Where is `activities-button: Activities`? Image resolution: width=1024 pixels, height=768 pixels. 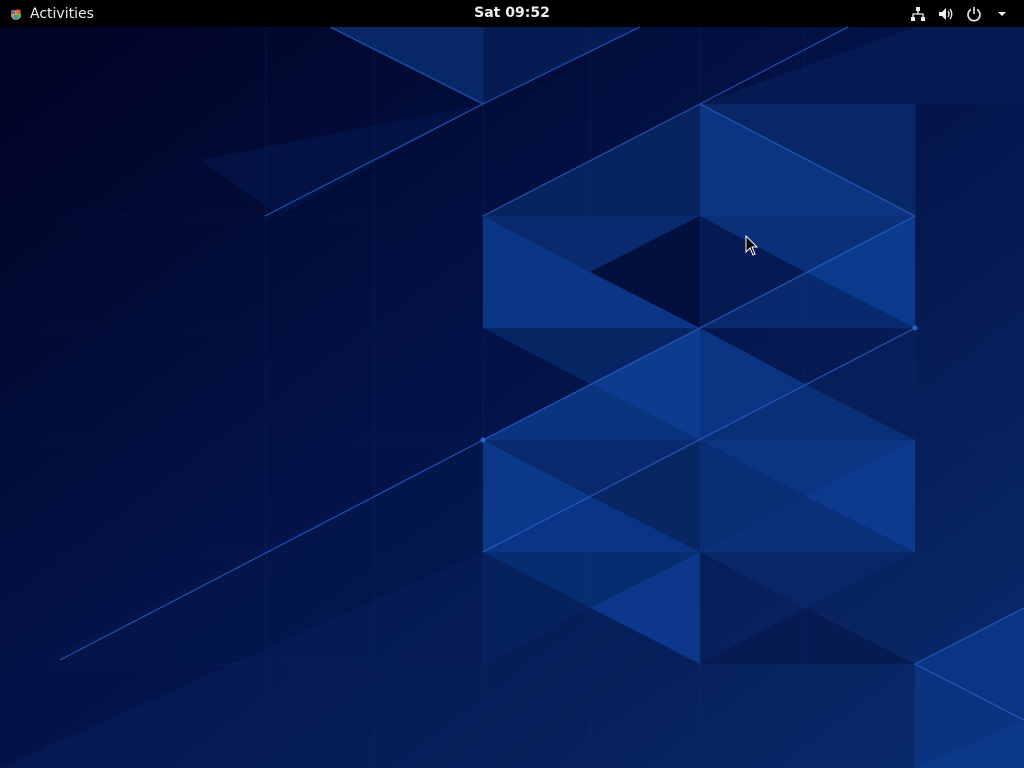
activities-button: Activities is located at coordinates (51, 13).